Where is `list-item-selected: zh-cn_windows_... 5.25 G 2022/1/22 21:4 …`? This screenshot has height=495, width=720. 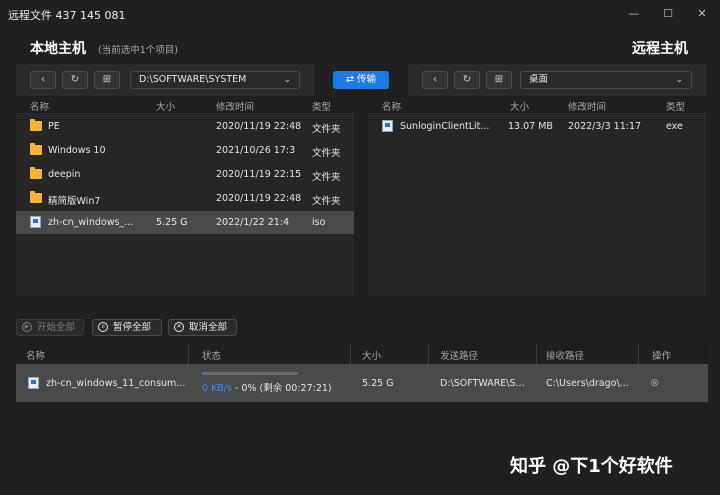
list-item-selected: zh-cn_windows_... 5.25 G 2022/1/22 21:4 … is located at coordinates (185, 222).